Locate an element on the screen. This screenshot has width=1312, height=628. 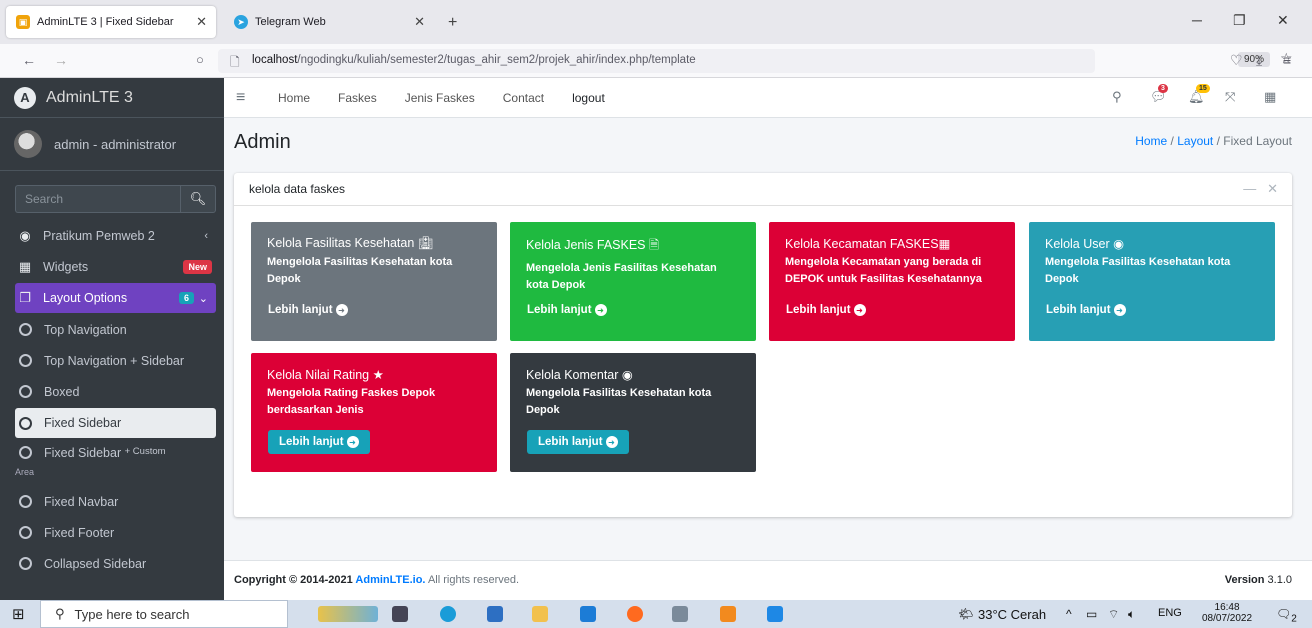
collapse-icon: — is located at coordinates (1249, 188).